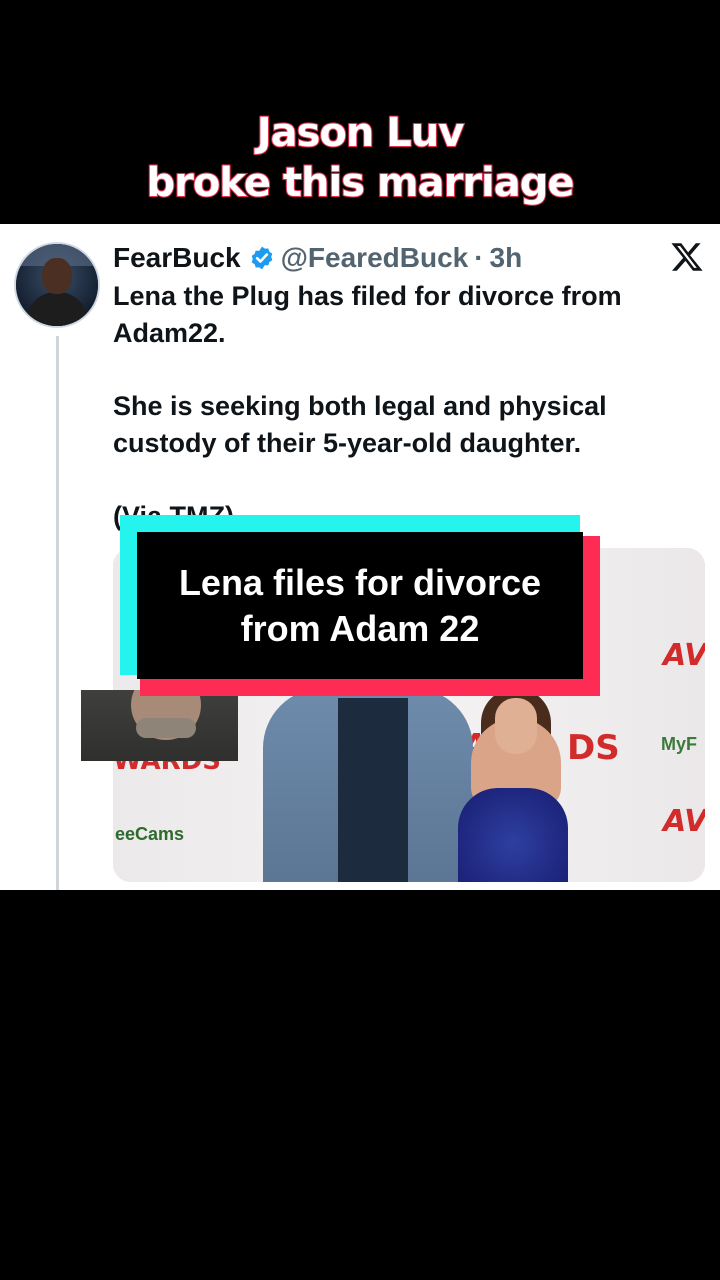  What do you see at coordinates (361, 133) in the screenshot?
I see `caption-line-1: Jason Luv` at bounding box center [361, 133].